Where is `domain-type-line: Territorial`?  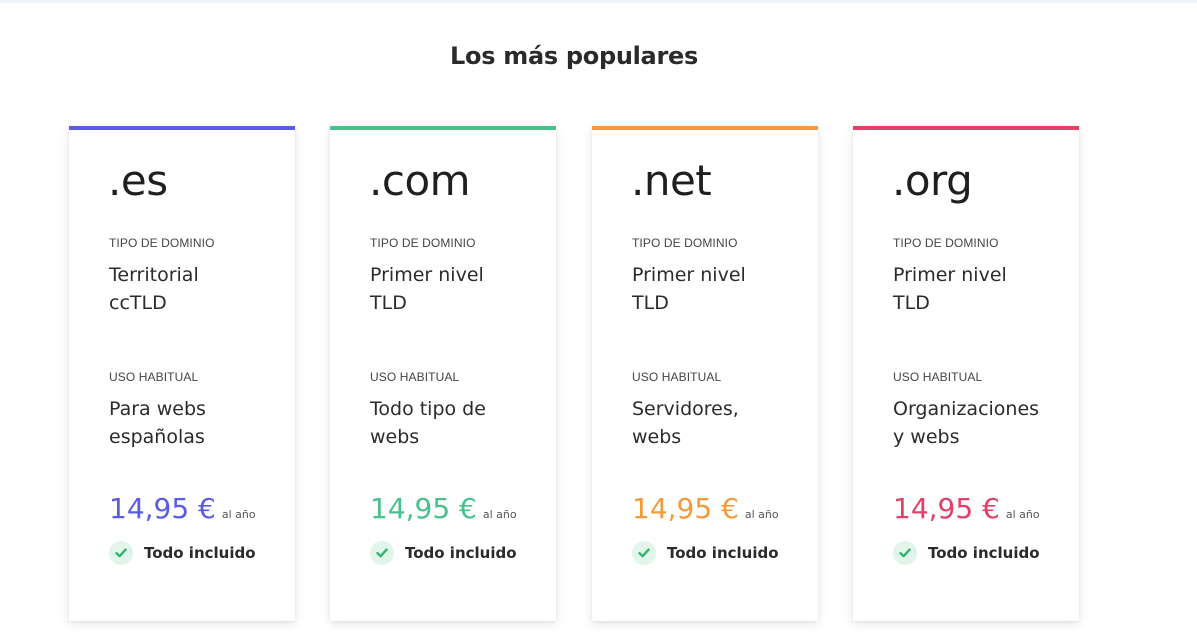
domain-type-line: Territorial is located at coordinates (154, 275).